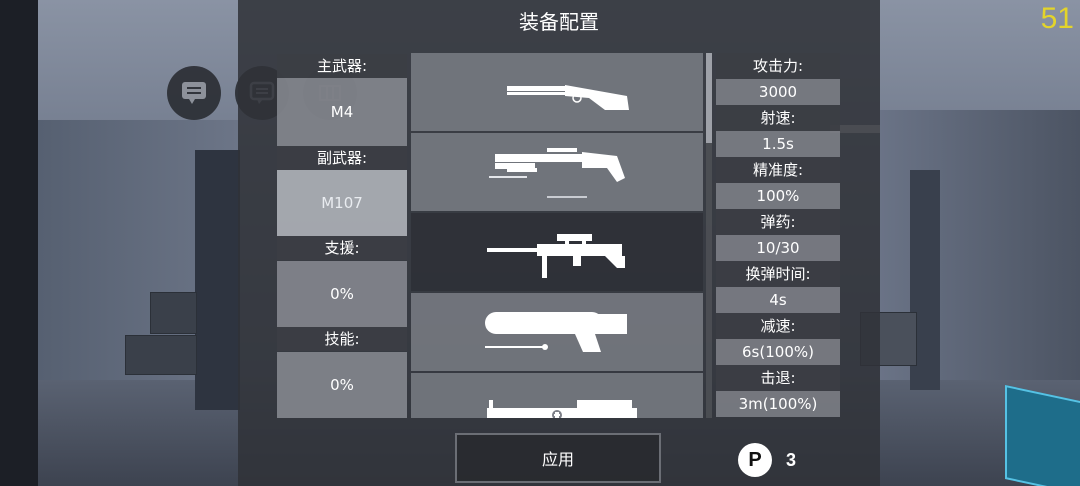  Describe the element at coordinates (342, 339) in the screenshot. I see `slot-label-skill: 技能:` at that location.